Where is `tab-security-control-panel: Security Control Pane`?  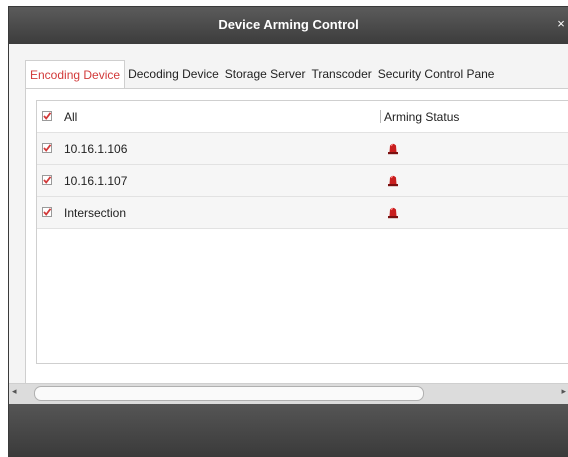
tab-security-control-panel: Security Control Pane is located at coordinates (436, 74).